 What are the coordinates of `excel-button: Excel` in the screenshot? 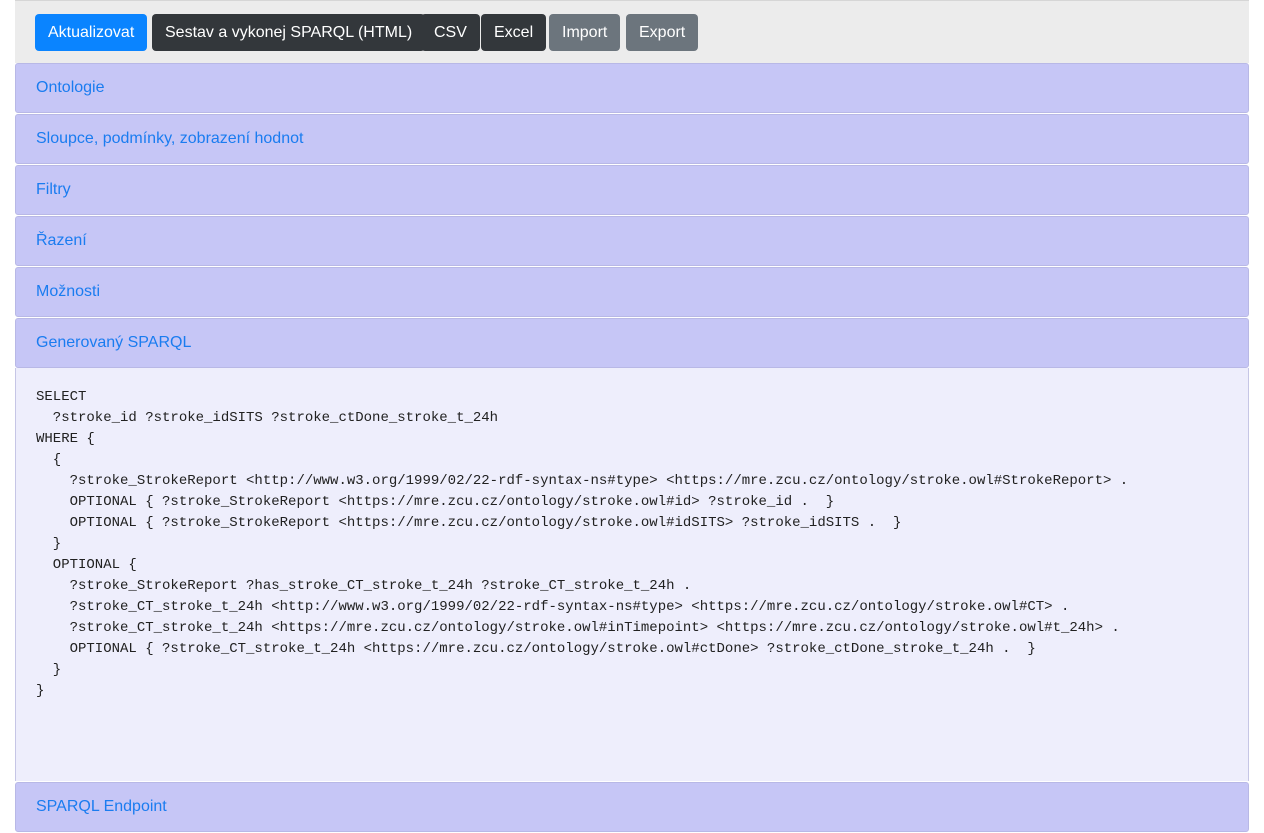 It's located at (514, 32).